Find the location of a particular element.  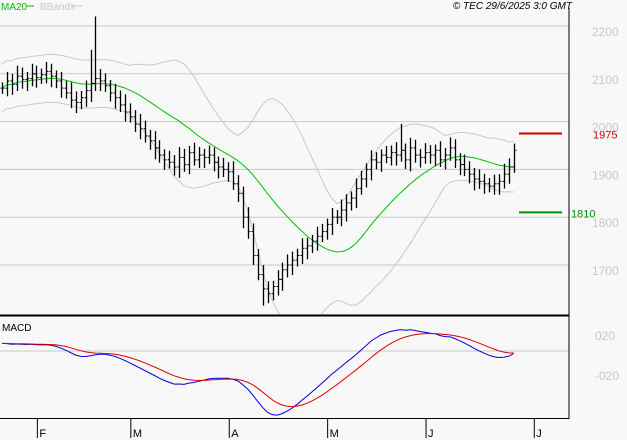

price-tick-label: 1900 is located at coordinates (605, 175).